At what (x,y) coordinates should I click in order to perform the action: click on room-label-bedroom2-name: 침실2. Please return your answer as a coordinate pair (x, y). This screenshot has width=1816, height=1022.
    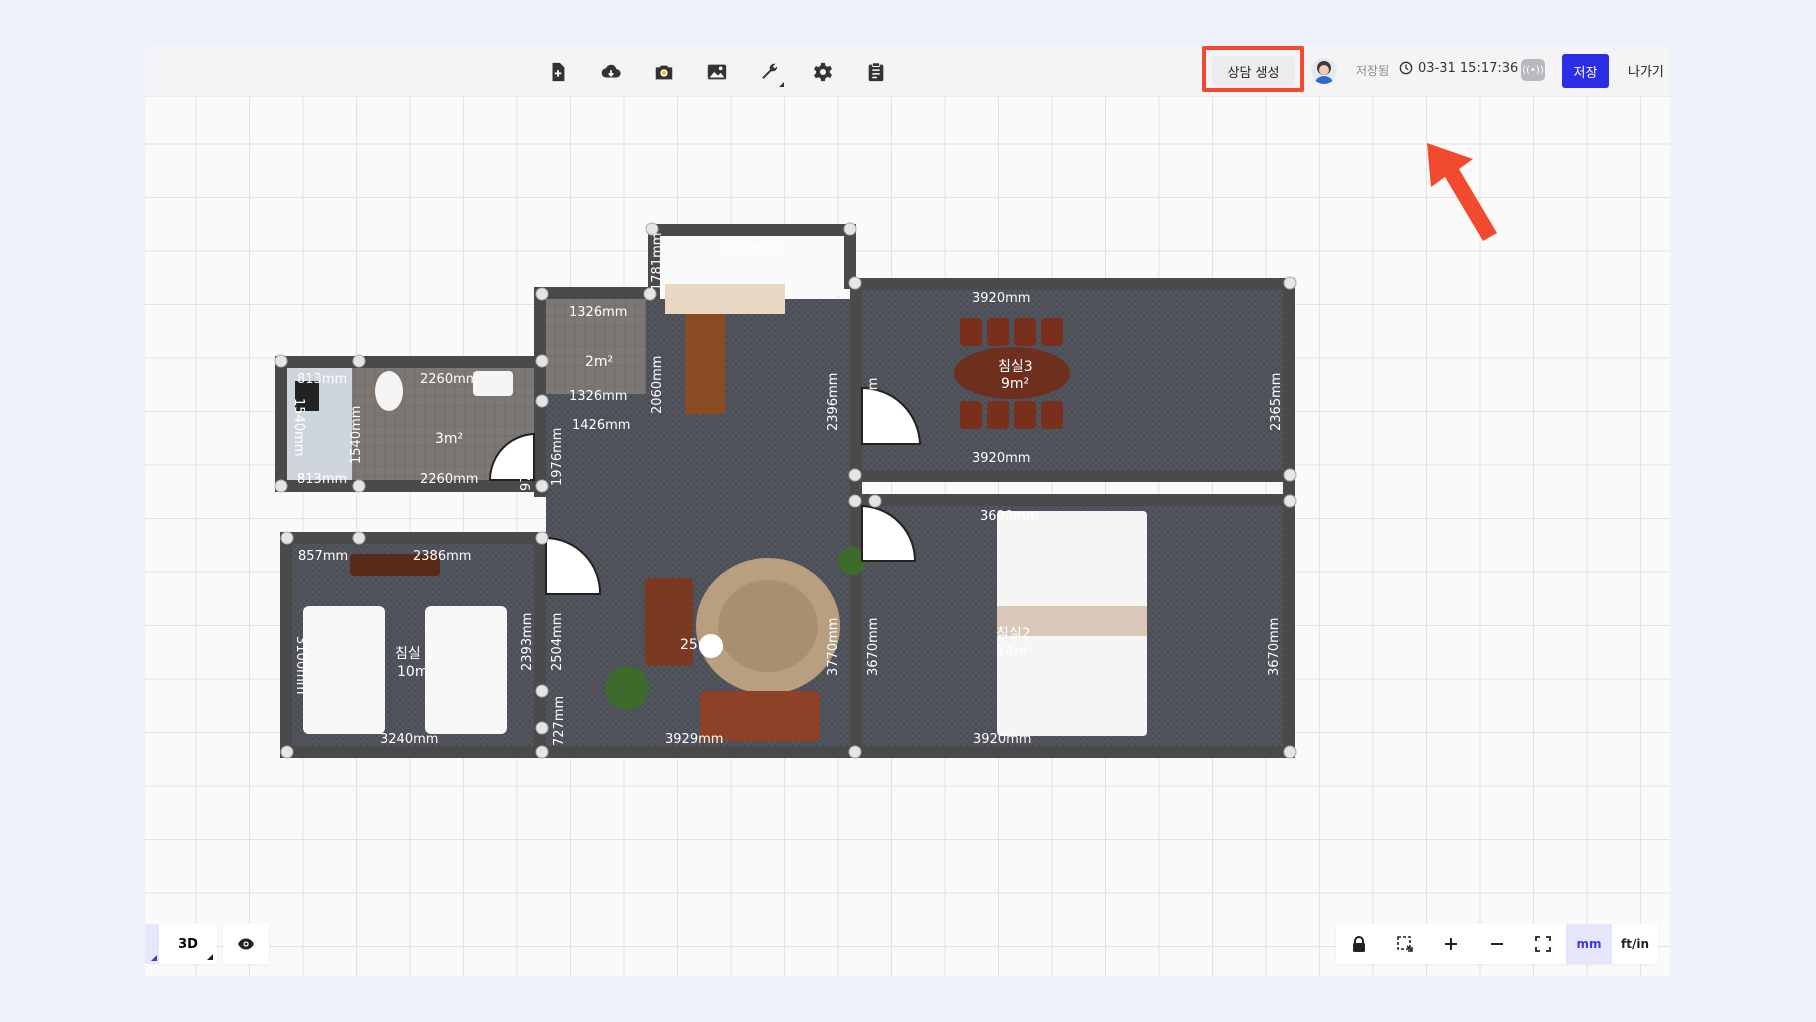
    Looking at the image, I should click on (1013, 634).